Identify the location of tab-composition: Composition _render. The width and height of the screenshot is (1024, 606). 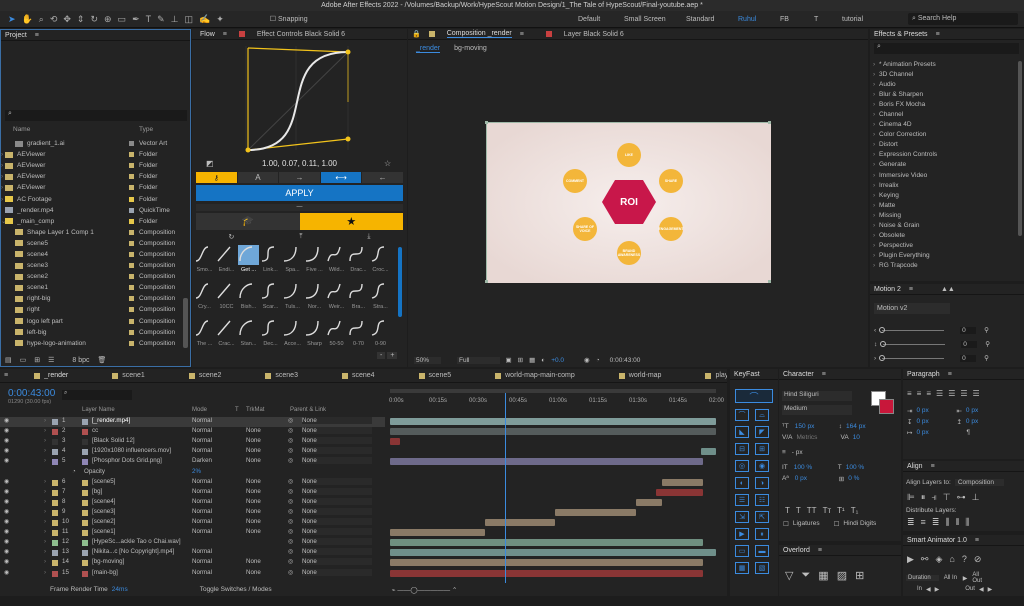
(479, 34).